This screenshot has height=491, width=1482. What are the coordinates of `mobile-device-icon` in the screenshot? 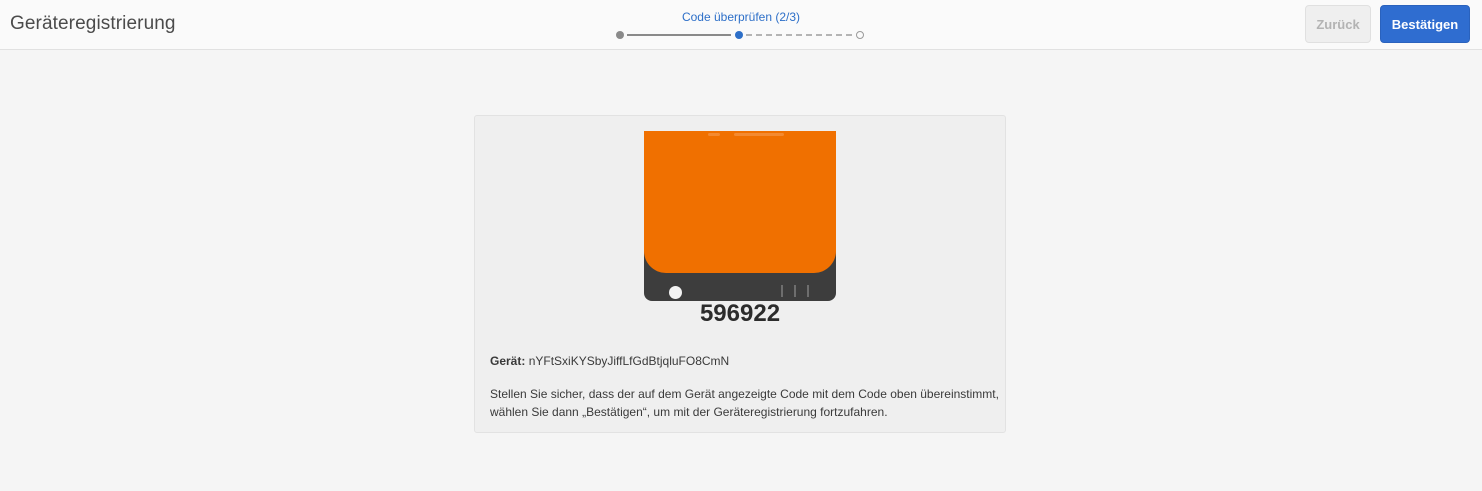 It's located at (740, 216).